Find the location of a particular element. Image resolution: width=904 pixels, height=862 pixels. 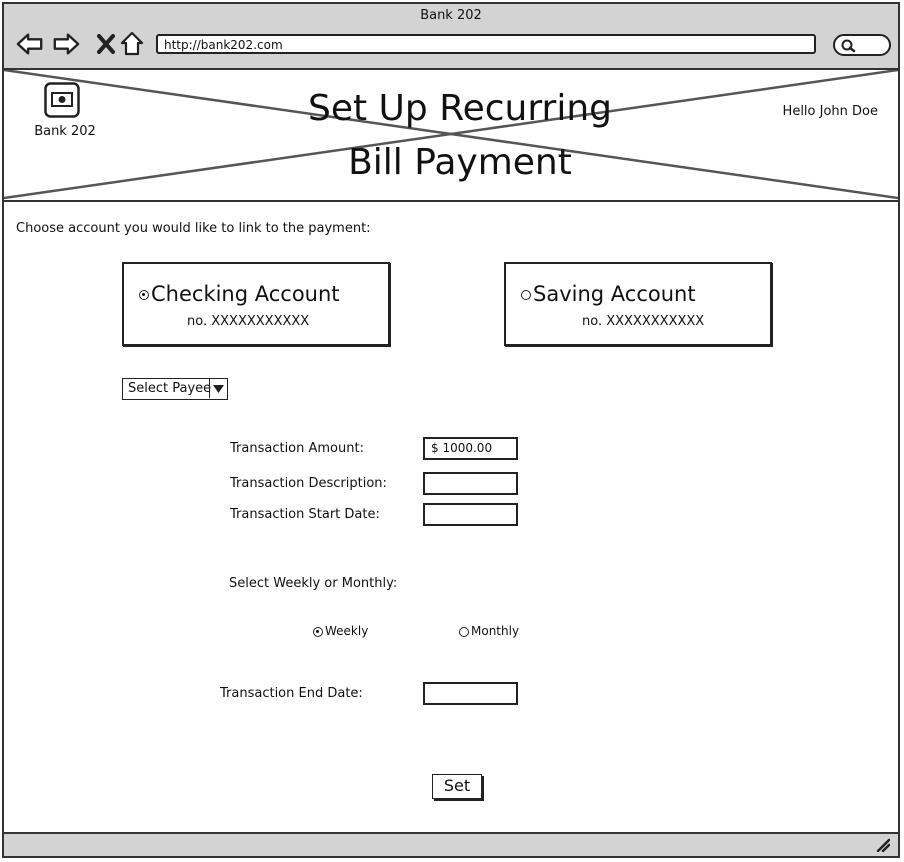

start-date-input is located at coordinates (470, 514).